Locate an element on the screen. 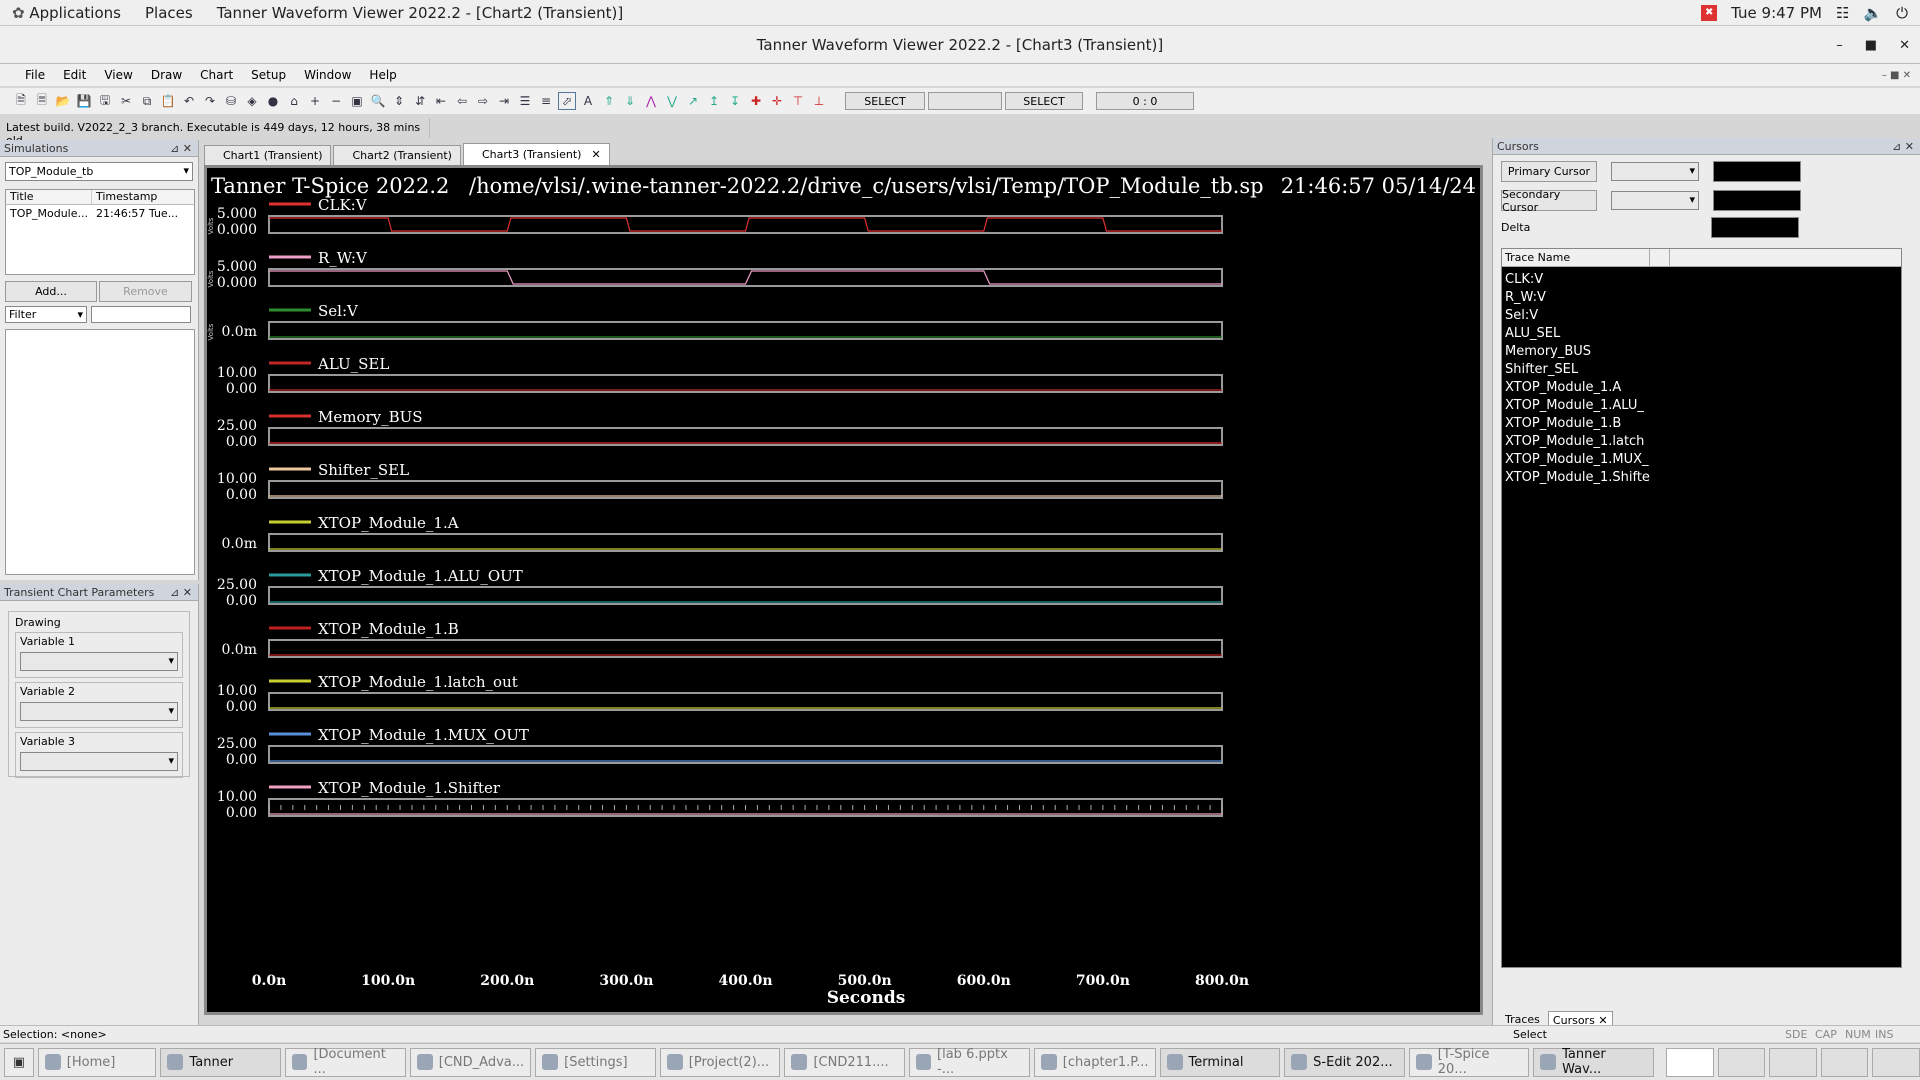  taskbar-item: Tanner is located at coordinates (221, 1062).